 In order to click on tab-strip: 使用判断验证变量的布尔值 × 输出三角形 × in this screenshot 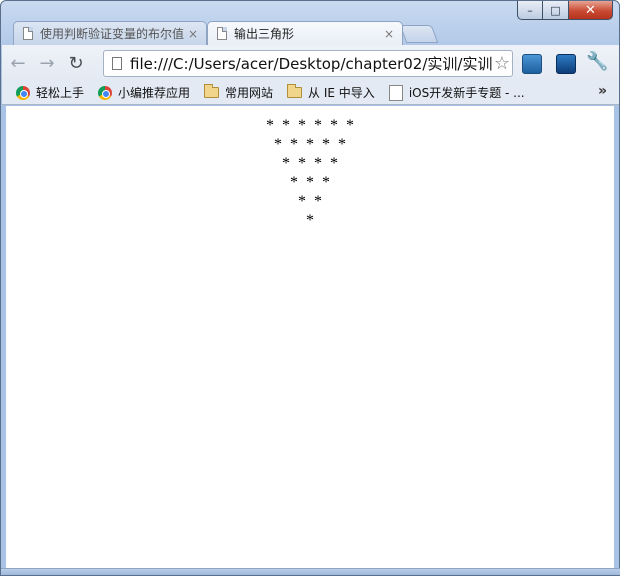, I will do `click(310, 32)`.